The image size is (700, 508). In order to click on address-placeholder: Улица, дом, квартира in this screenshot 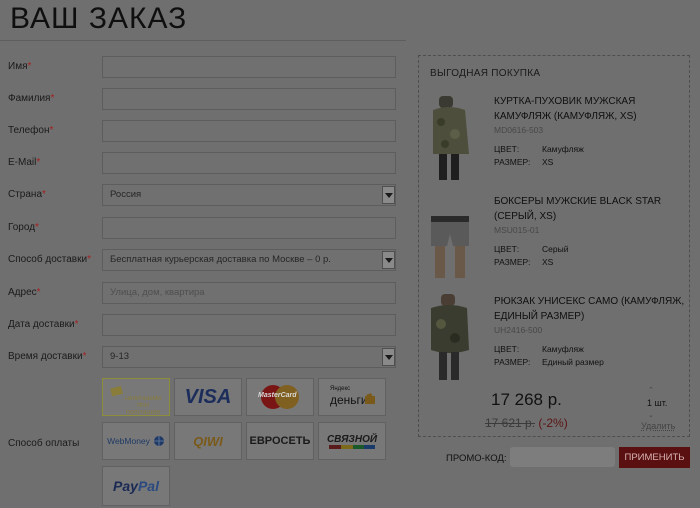, I will do `click(157, 292)`.